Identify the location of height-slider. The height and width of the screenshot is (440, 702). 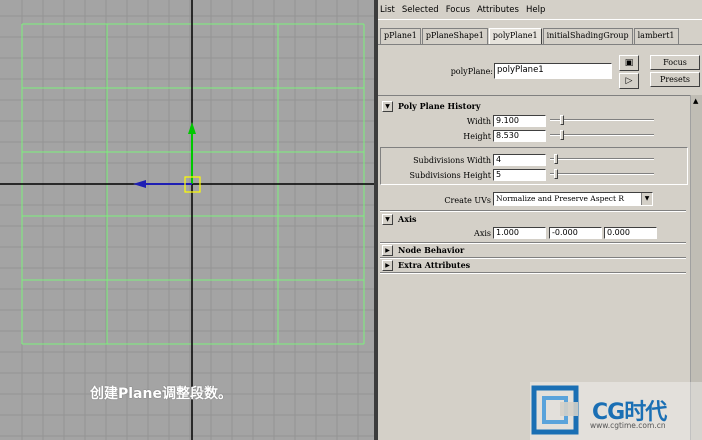
(602, 135).